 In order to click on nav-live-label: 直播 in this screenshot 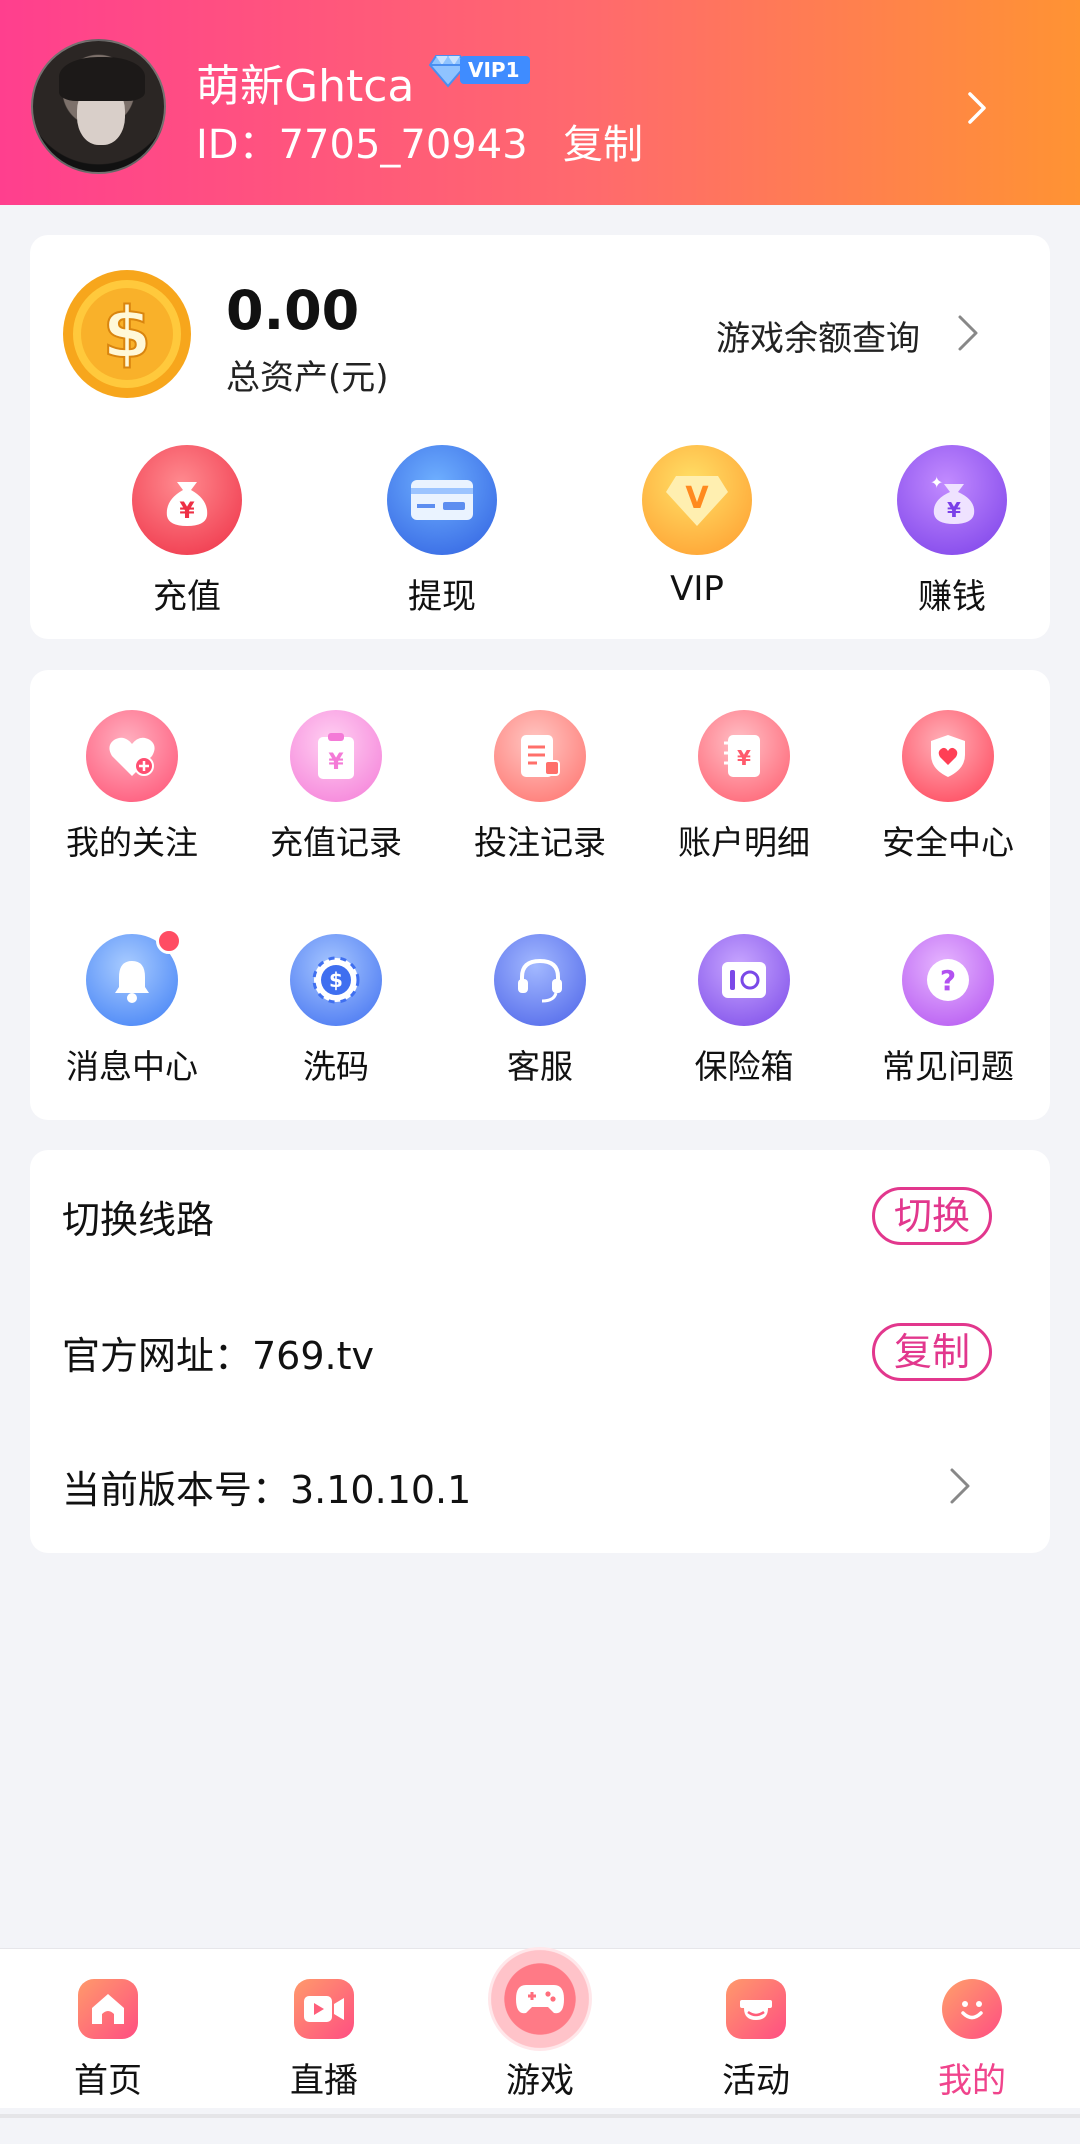, I will do `click(324, 2081)`.